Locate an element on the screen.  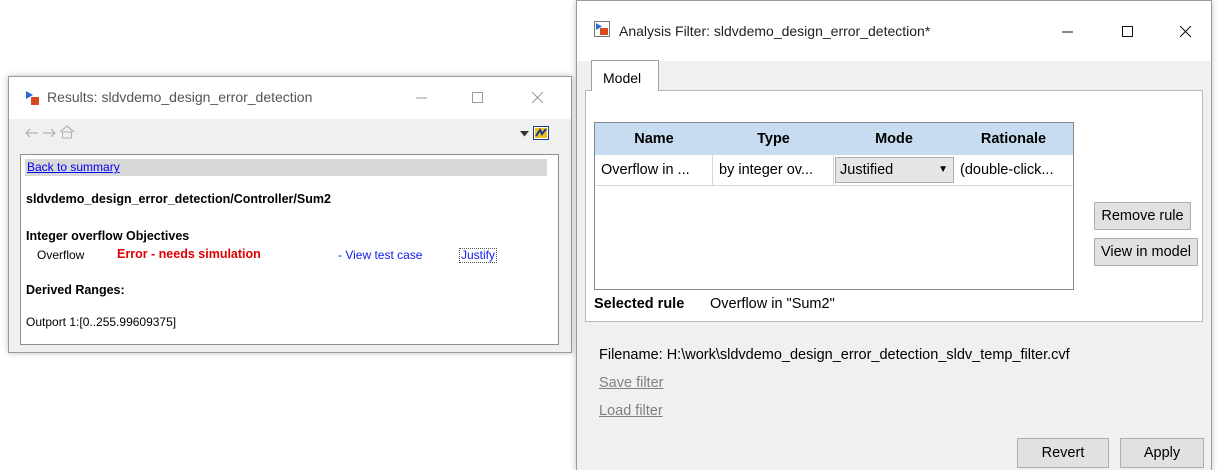
mode-dropdown: Justified ▼ is located at coordinates (894, 170).